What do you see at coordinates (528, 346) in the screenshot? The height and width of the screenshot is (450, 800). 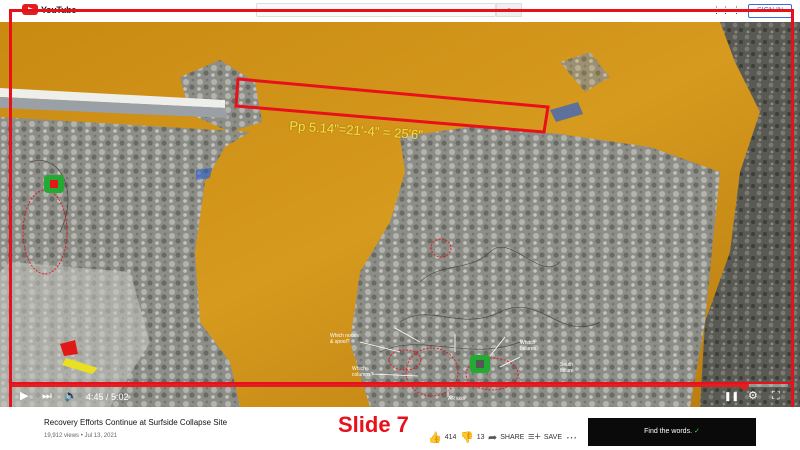 I see `annotation-note-failures: Whitch failures` at bounding box center [528, 346].